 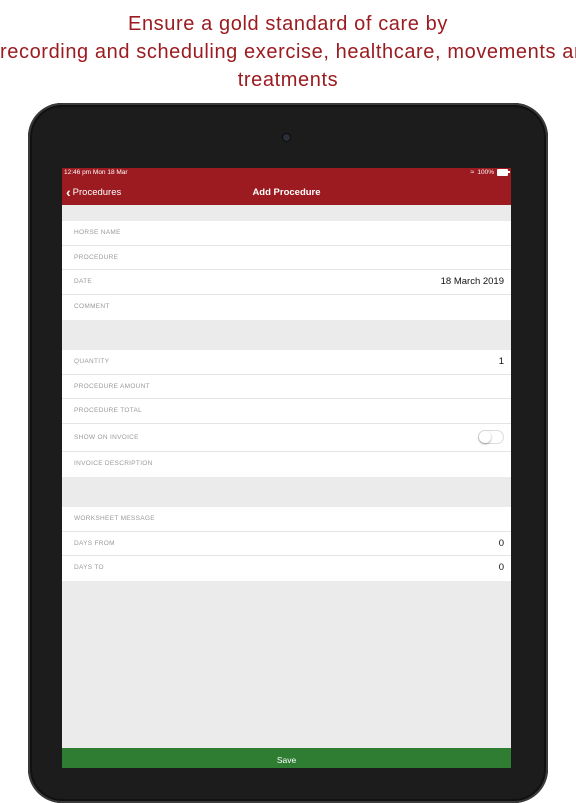 What do you see at coordinates (97, 192) in the screenshot?
I see `back-button-label: Procedures` at bounding box center [97, 192].